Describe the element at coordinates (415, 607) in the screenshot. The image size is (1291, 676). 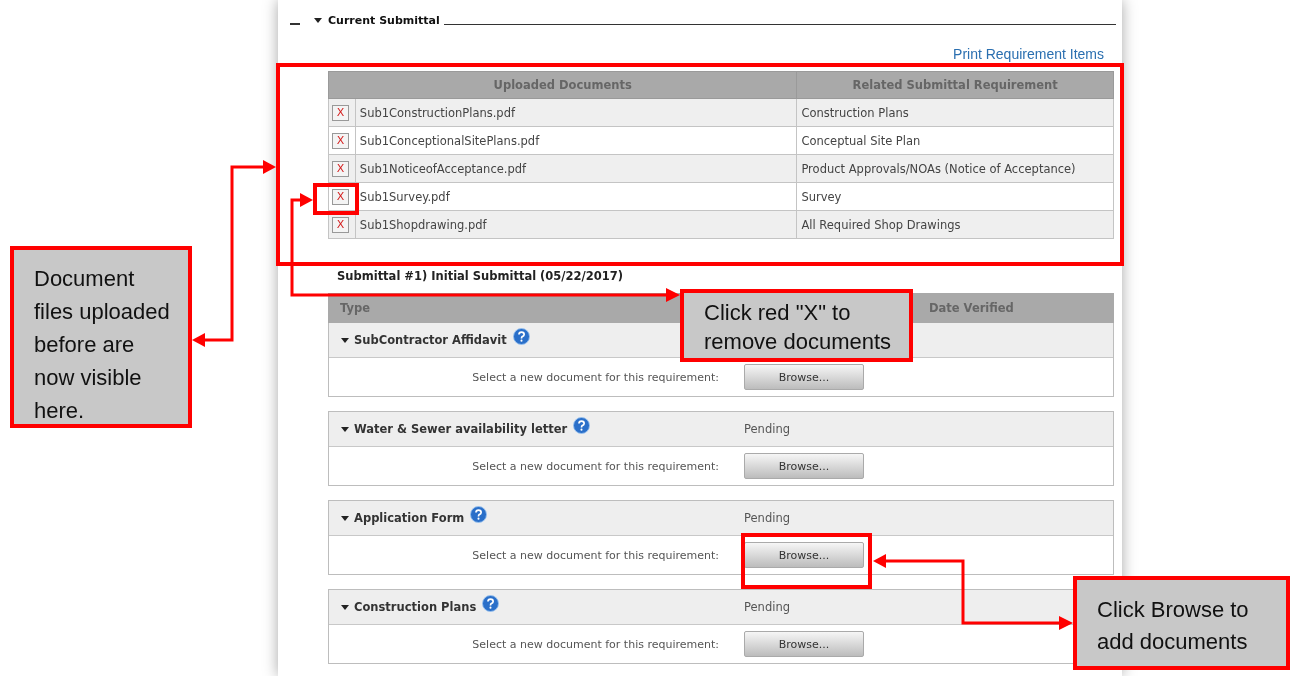
I see `requirement-name: Construction Plans` at that location.